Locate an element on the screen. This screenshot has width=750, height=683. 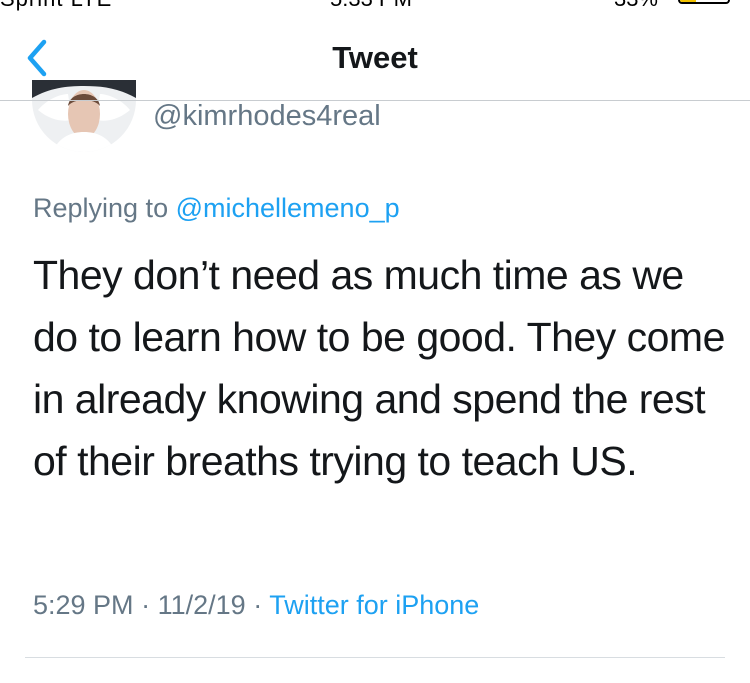
header-divider is located at coordinates (375, 100).